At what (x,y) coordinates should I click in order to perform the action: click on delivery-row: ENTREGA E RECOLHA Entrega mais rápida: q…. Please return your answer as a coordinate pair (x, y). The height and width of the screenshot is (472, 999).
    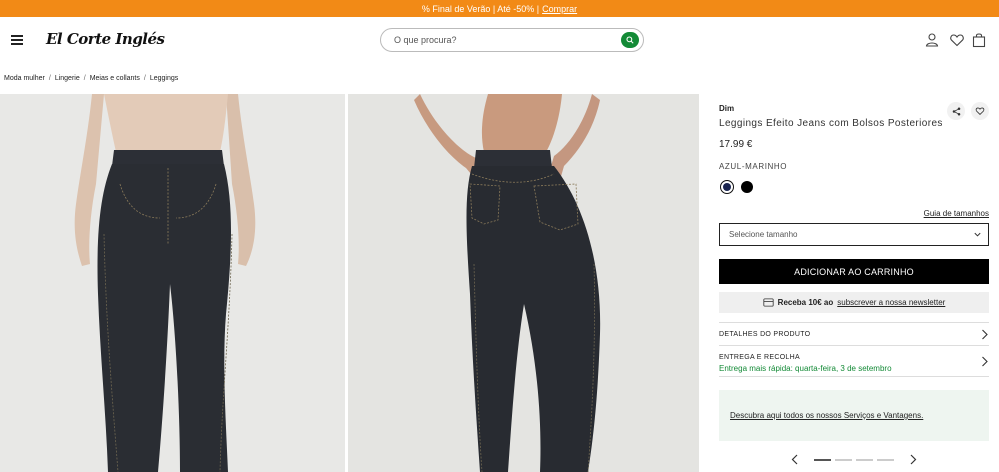
    Looking at the image, I should click on (854, 361).